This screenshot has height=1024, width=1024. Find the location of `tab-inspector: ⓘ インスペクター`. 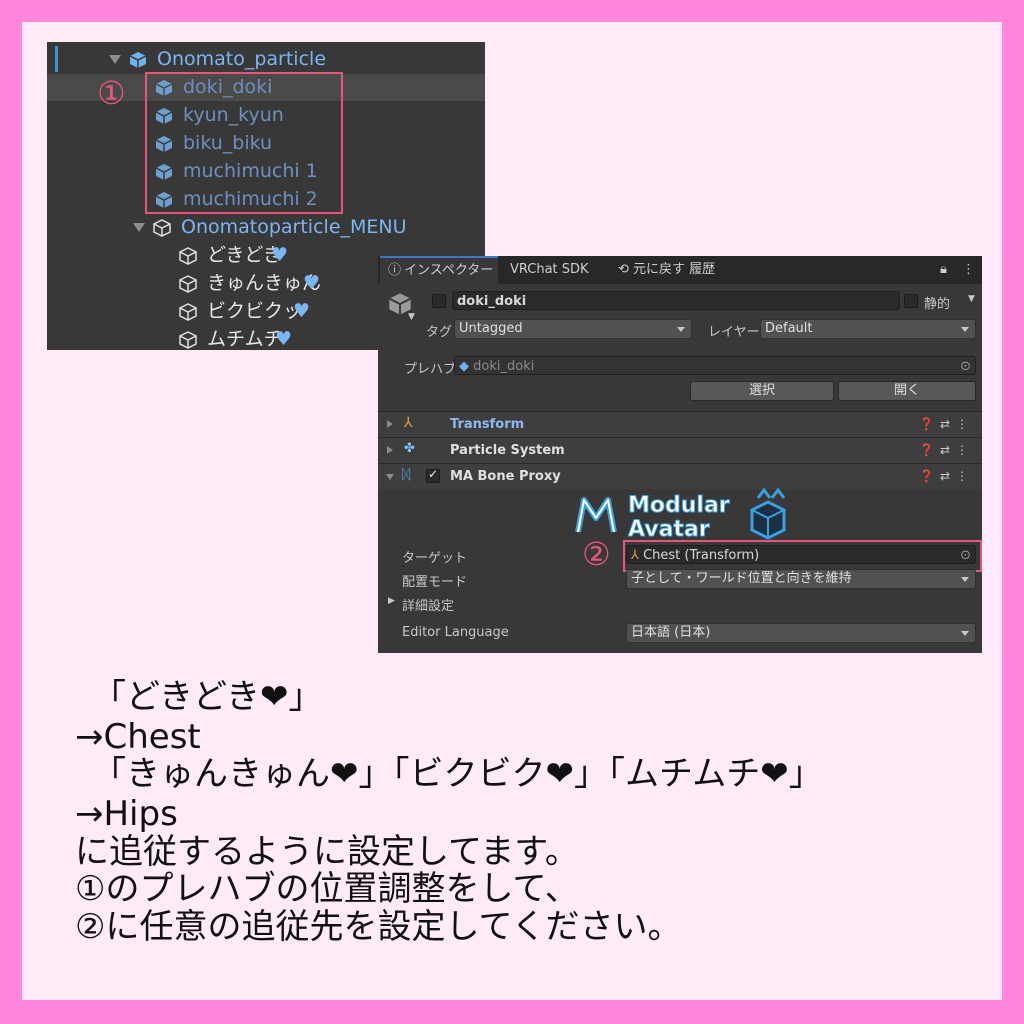

tab-inspector: ⓘ インスペクター is located at coordinates (439, 270).